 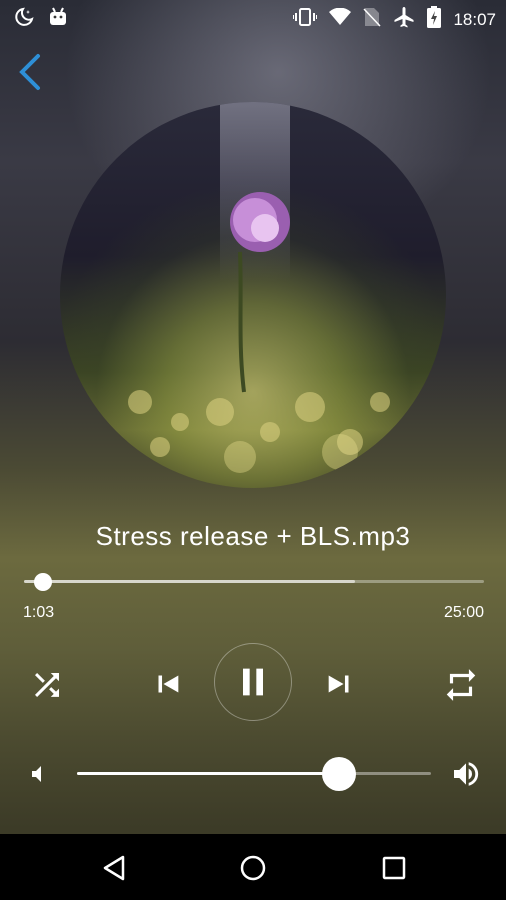 What do you see at coordinates (340, 19) in the screenshot?
I see `wifi-icon` at bounding box center [340, 19].